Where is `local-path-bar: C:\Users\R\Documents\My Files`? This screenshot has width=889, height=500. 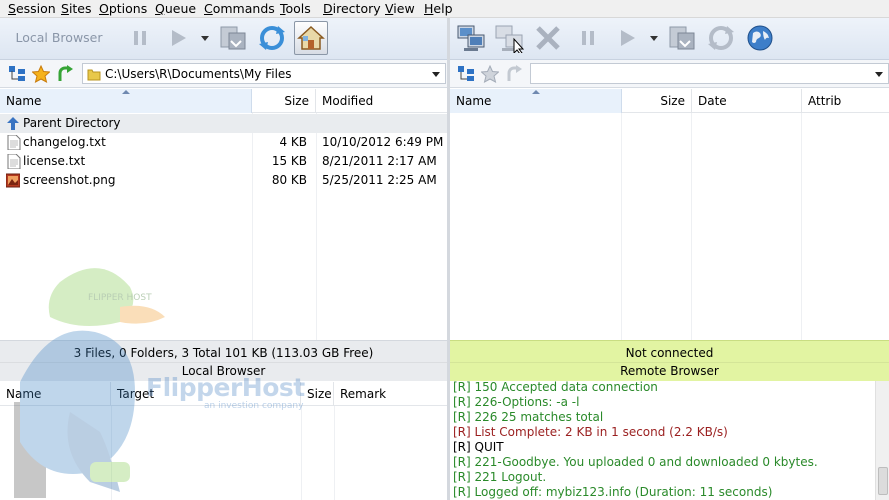 local-path-bar: C:\Users\R\Documents\My Files is located at coordinates (223, 74).